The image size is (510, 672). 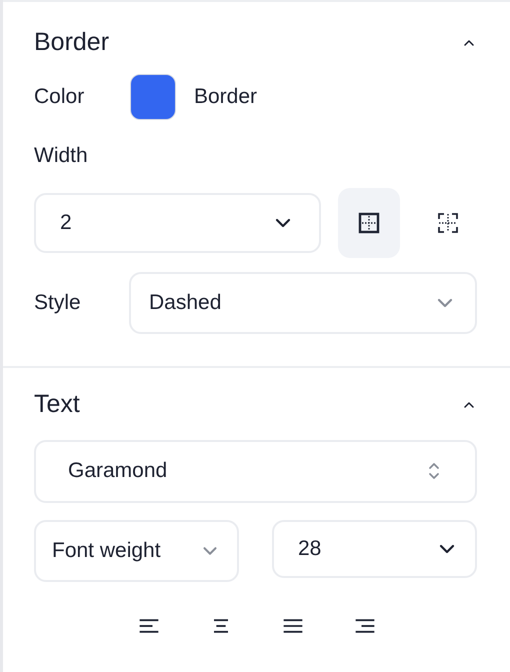 What do you see at coordinates (292, 625) in the screenshot?
I see `align-justify-icon` at bounding box center [292, 625].